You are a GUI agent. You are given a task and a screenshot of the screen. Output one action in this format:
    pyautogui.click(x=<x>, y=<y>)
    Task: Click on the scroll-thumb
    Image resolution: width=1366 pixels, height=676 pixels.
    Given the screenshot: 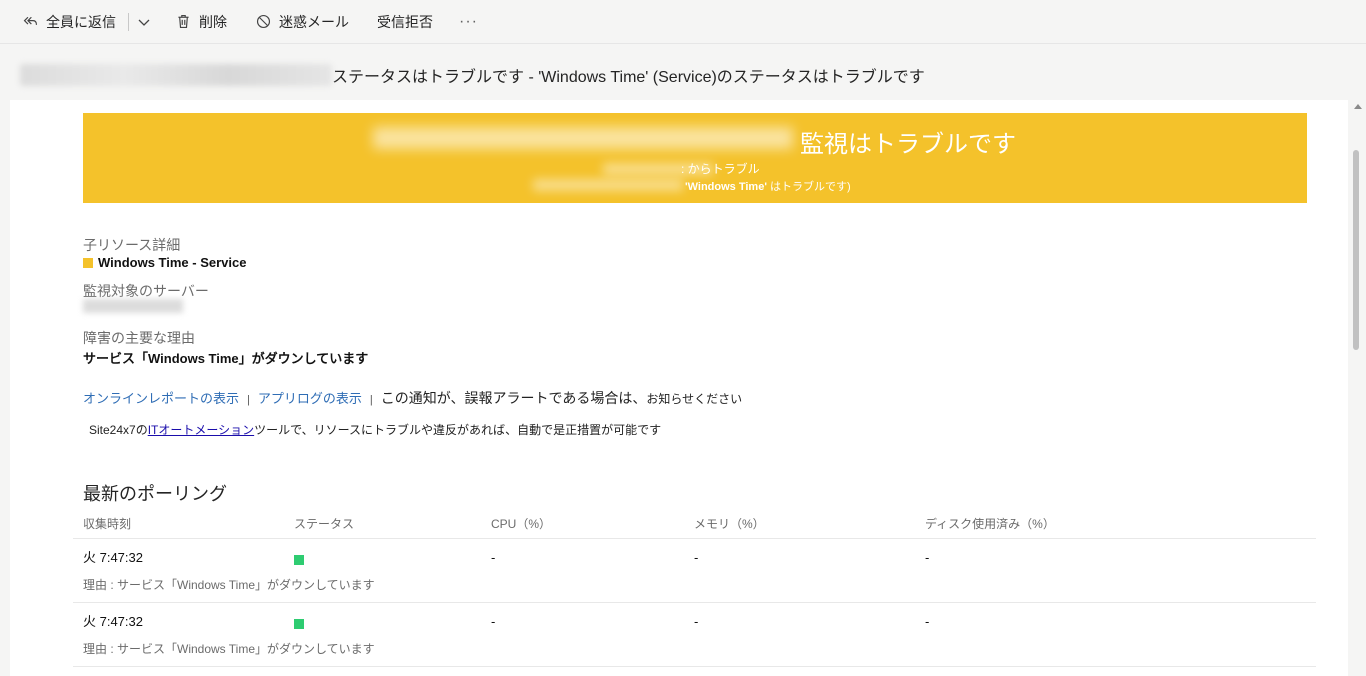 What is the action you would take?
    pyautogui.click(x=1356, y=250)
    